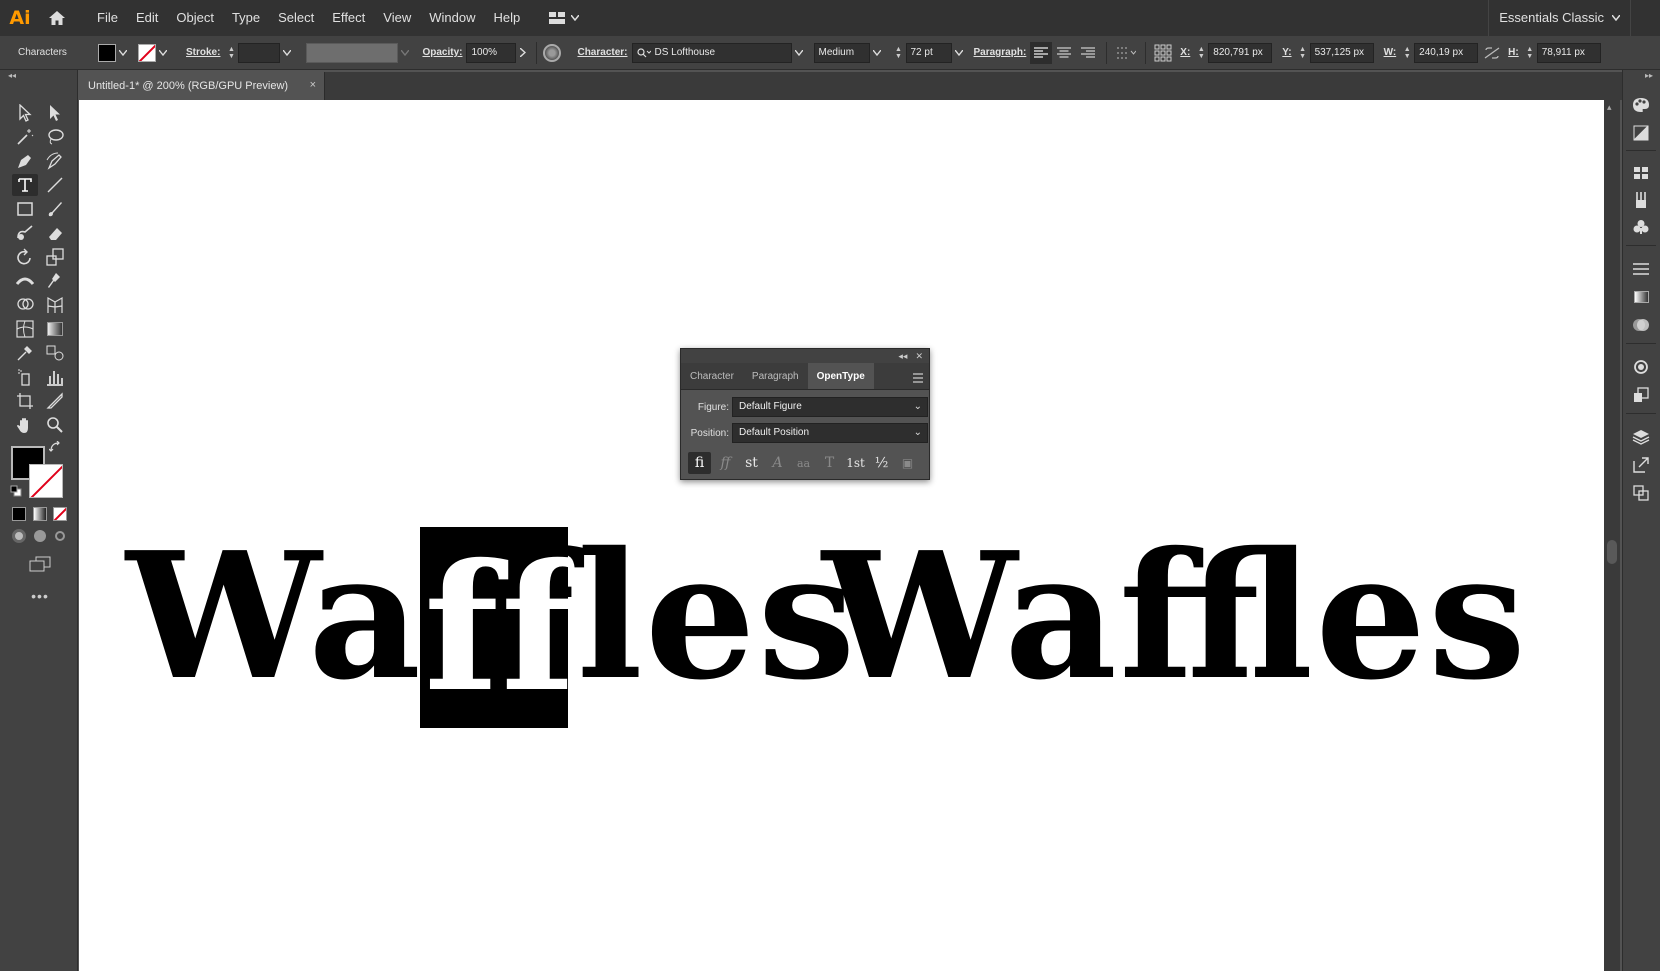 Image resolution: width=1660 pixels, height=971 pixels. I want to click on stroke-panel-icon, so click(1641, 269).